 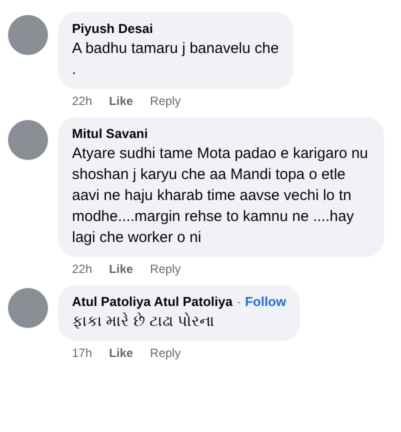 What do you see at coordinates (112, 29) in the screenshot?
I see `author-name: Piyush Desai` at bounding box center [112, 29].